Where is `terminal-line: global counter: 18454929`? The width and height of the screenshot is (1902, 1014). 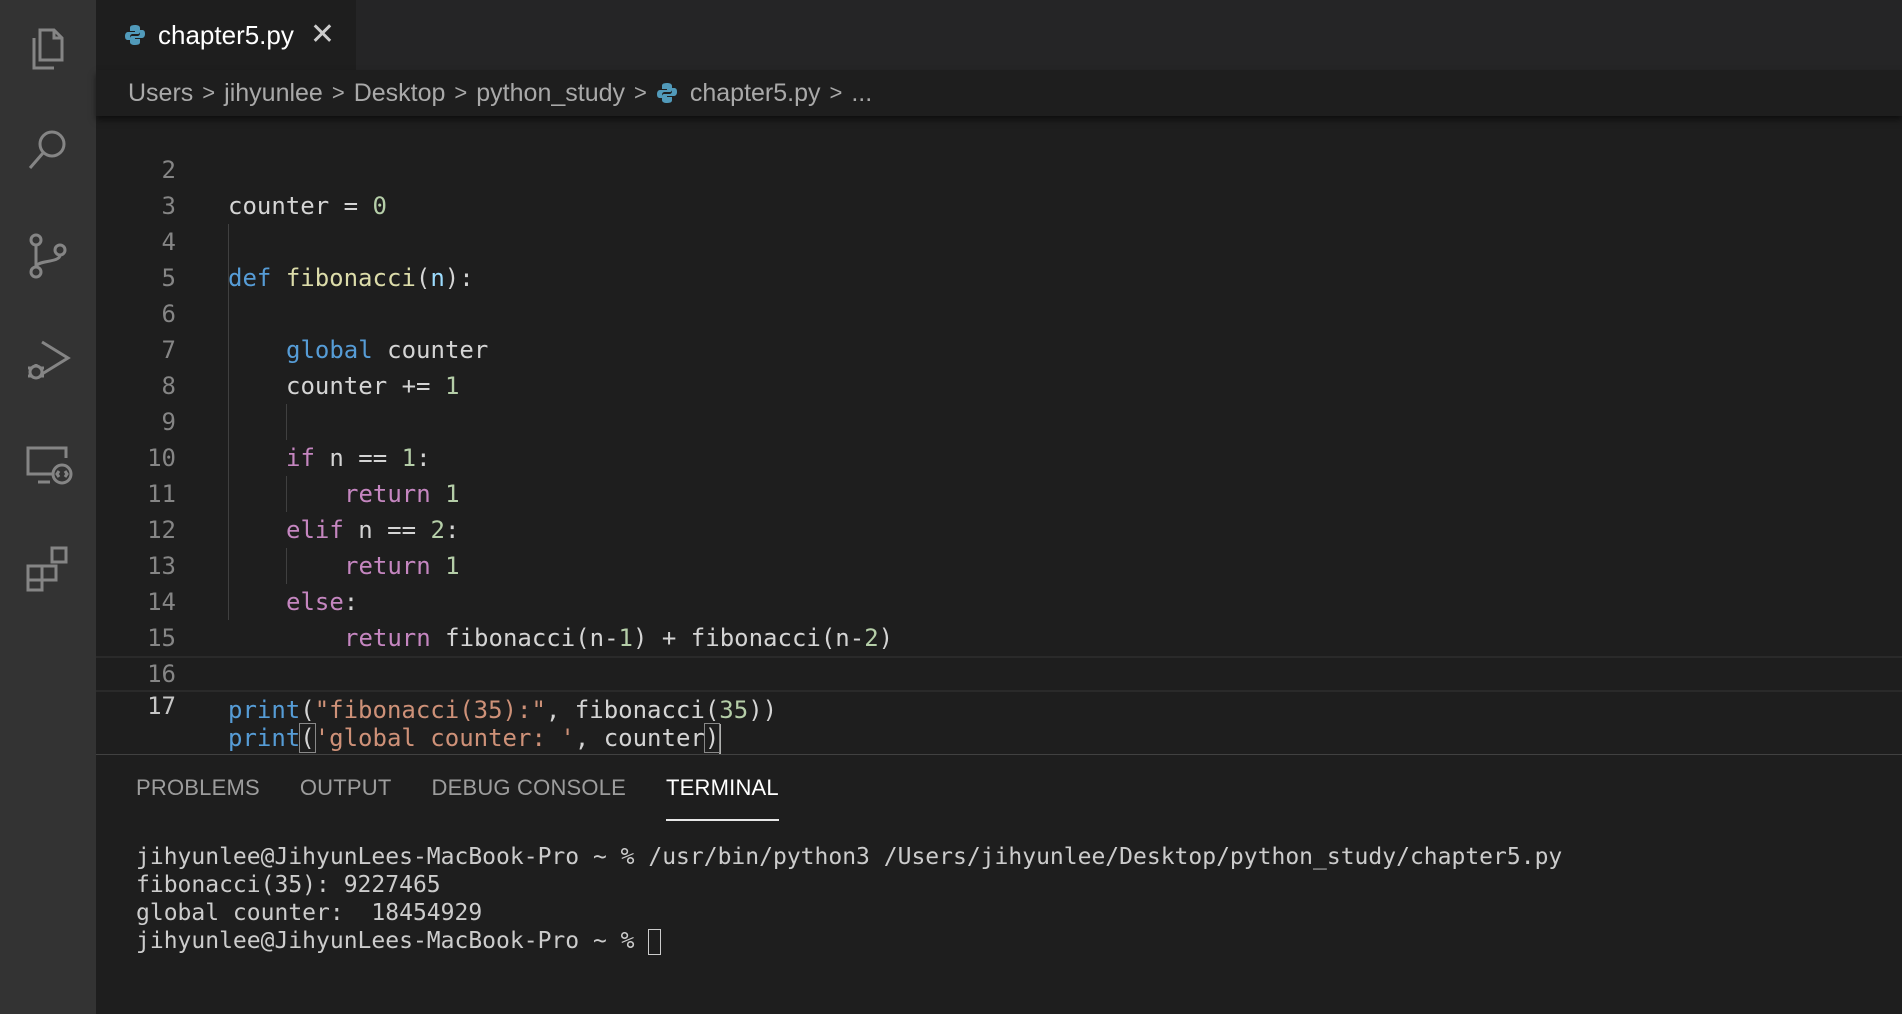
terminal-line: global counter: 18454929 is located at coordinates (309, 913).